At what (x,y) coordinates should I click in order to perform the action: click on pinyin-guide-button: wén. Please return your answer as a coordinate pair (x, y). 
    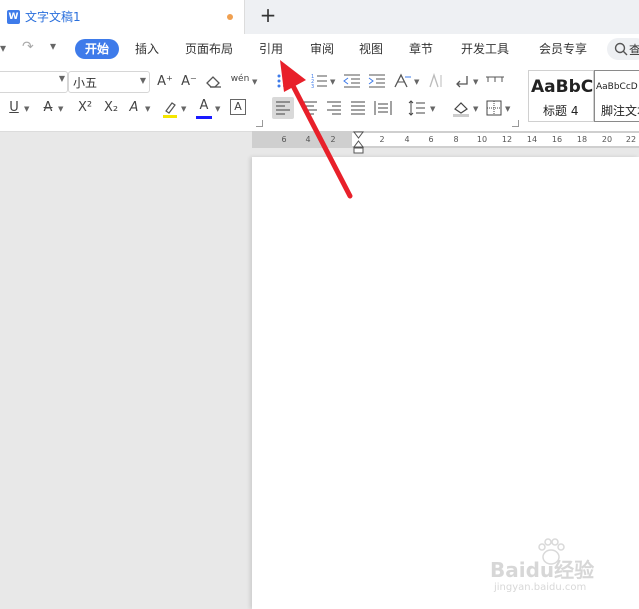
    Looking at the image, I should click on (240, 79).